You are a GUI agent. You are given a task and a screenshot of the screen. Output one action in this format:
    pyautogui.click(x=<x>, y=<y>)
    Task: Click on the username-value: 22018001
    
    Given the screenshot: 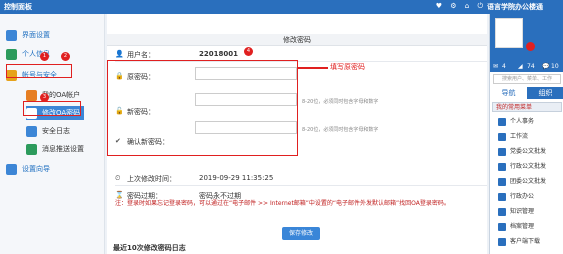 What is the action you would take?
    pyautogui.click(x=218, y=54)
    